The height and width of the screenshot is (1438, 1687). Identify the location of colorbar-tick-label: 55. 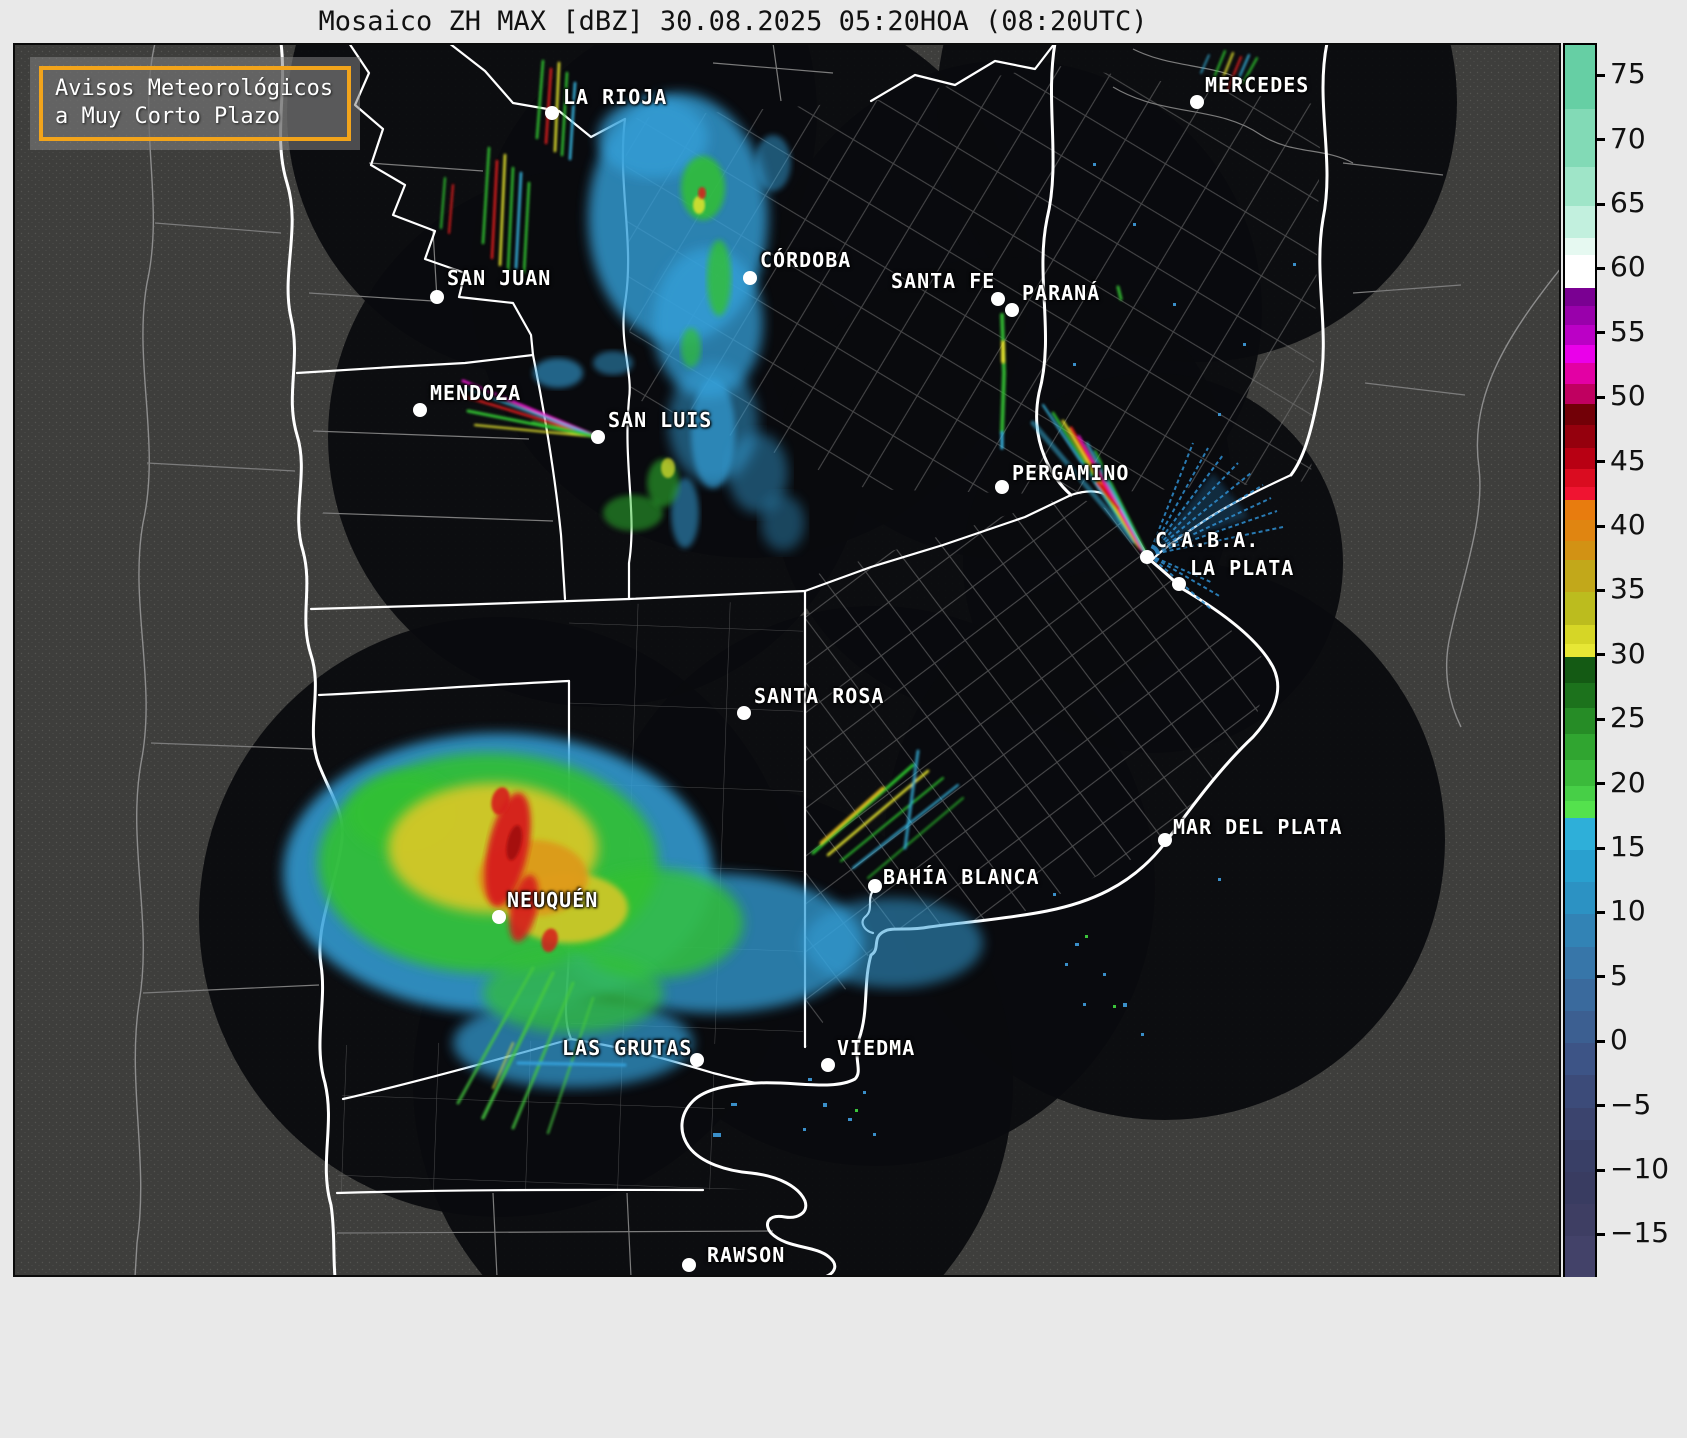
(1628, 331).